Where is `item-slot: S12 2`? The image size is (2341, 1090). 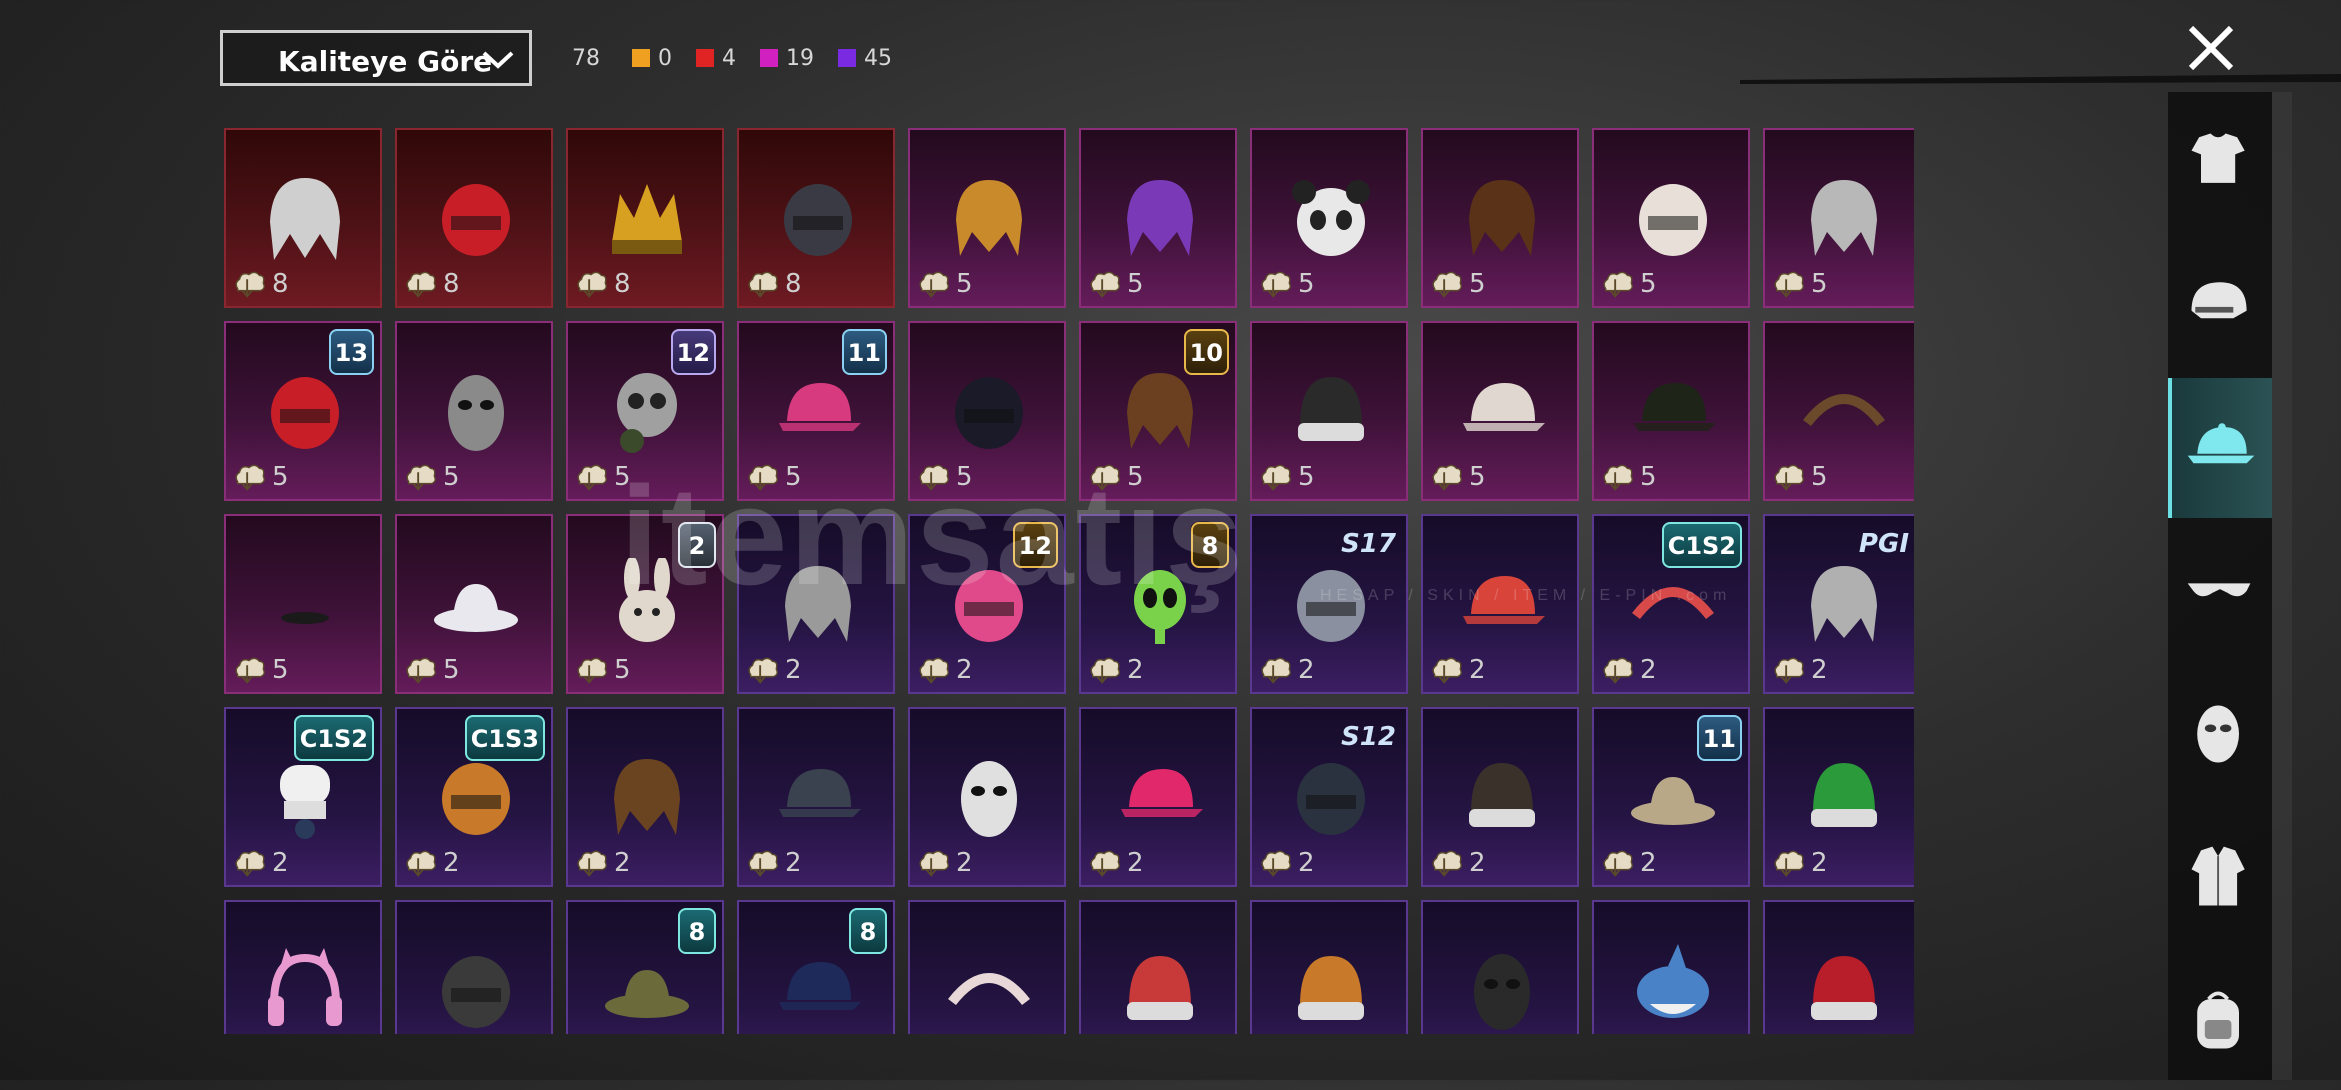
item-slot: S12 2 is located at coordinates (1329, 797).